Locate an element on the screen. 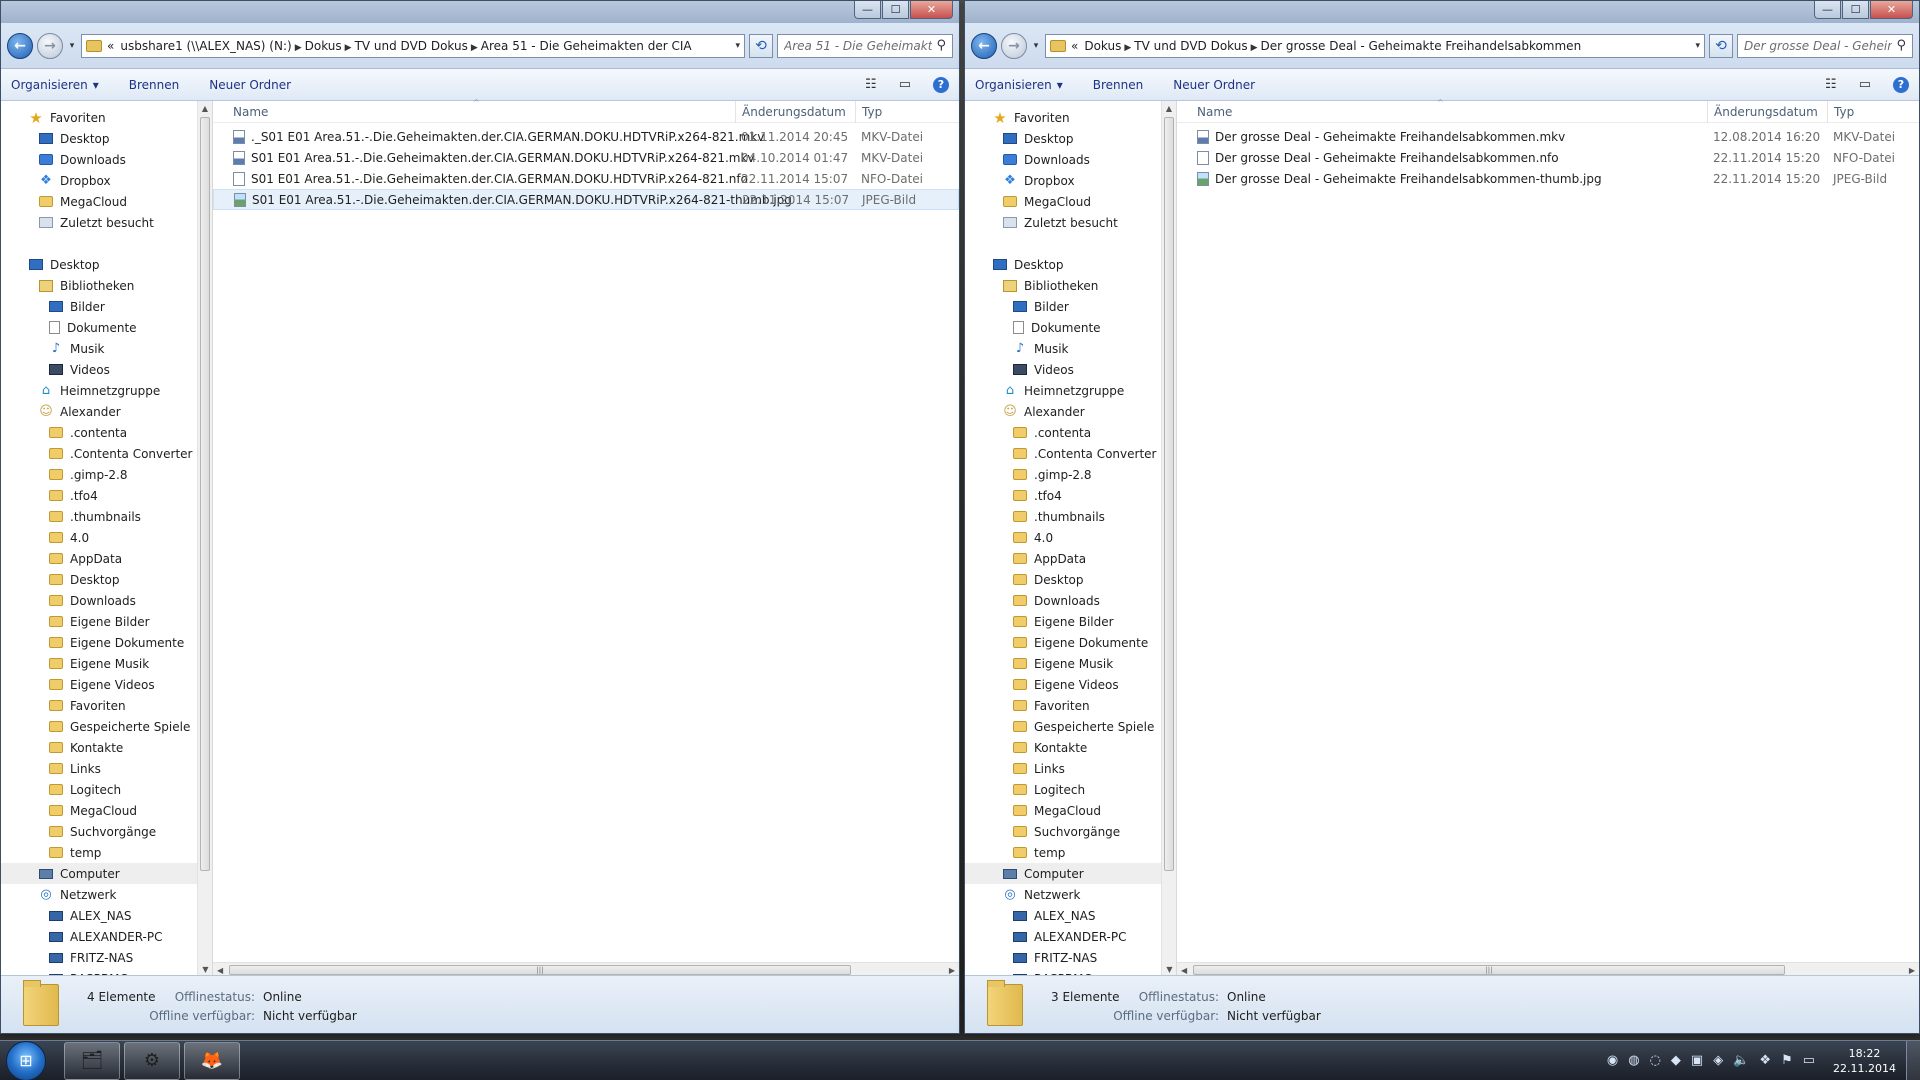 The image size is (1920, 1080). refresh-button: ⟲ is located at coordinates (761, 45).